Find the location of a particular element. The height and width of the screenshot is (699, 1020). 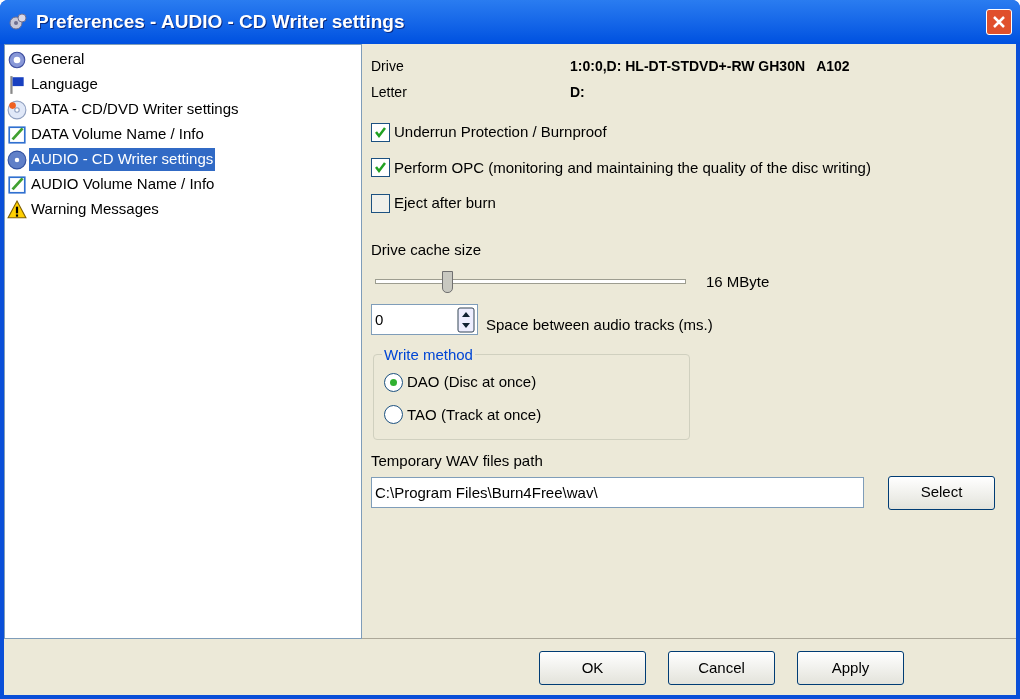

tree-item: General is located at coordinates (58, 59).